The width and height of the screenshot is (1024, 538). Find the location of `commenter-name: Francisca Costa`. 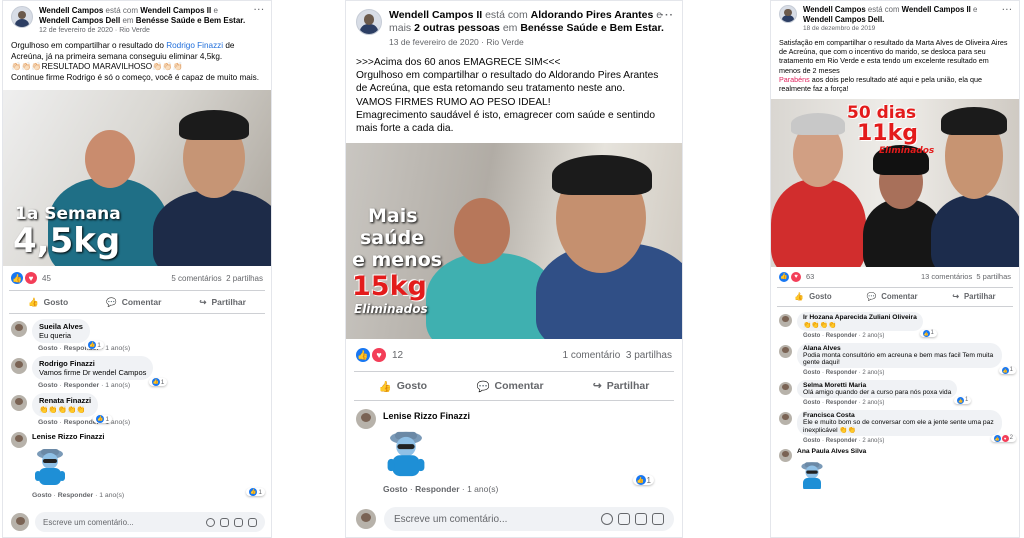

commenter-name: Francisca Costa is located at coordinates (899, 415).